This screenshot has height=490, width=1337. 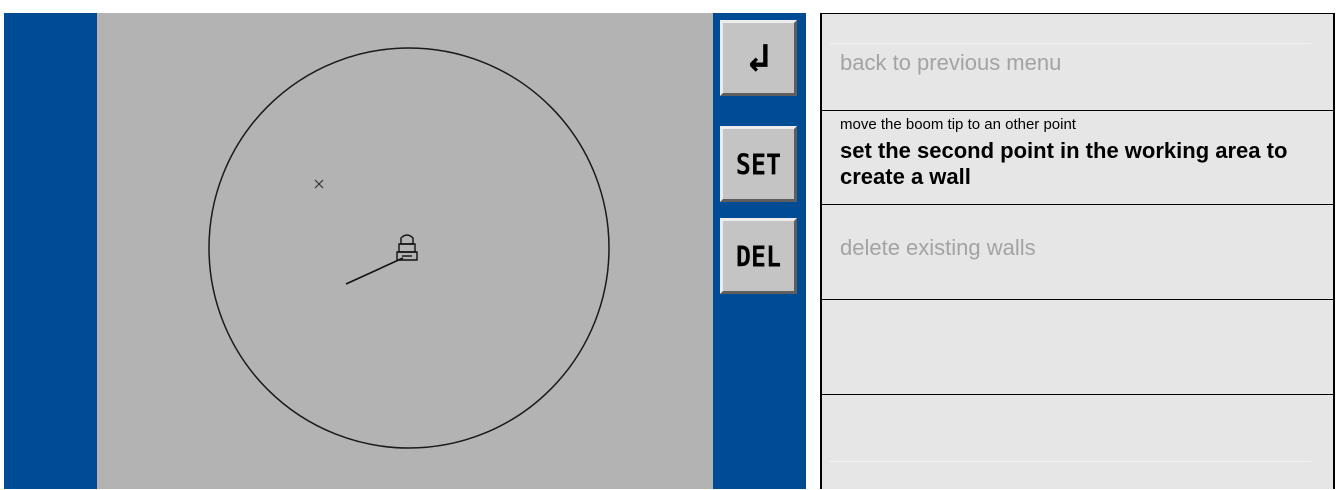 I want to click on help-row-back: back to previous menu, so click(x=1077, y=62).